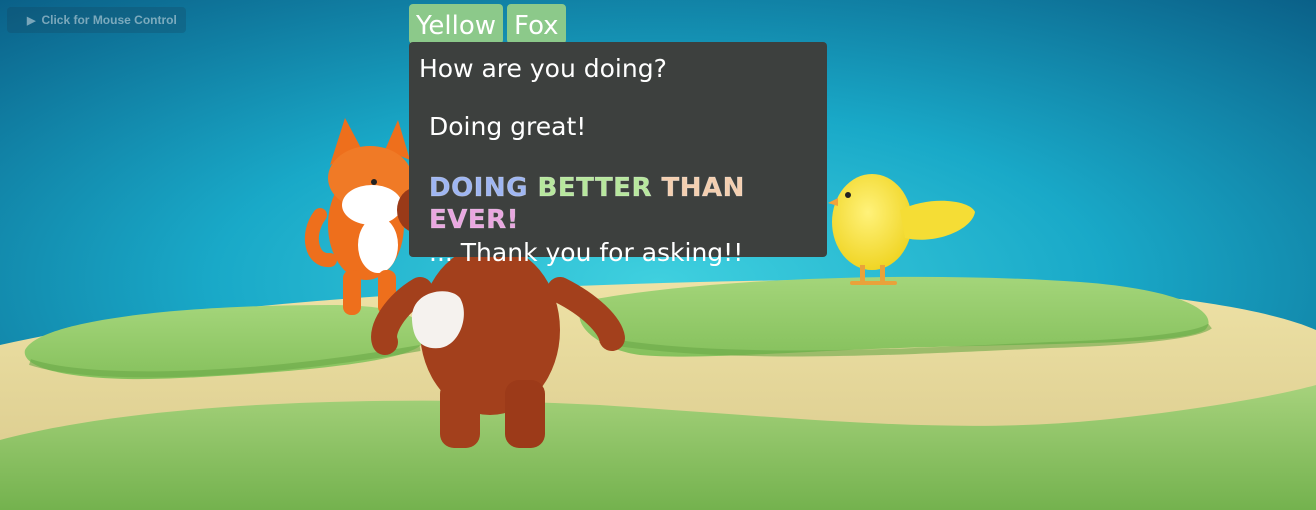 This screenshot has width=1316, height=510. Describe the element at coordinates (456, 24) in the screenshot. I see `speaker-tag-yellow: Yellow` at that location.